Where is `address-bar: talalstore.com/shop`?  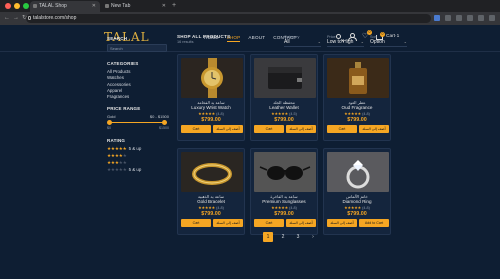 address-bar: talalstore.com/shop is located at coordinates (228, 18).